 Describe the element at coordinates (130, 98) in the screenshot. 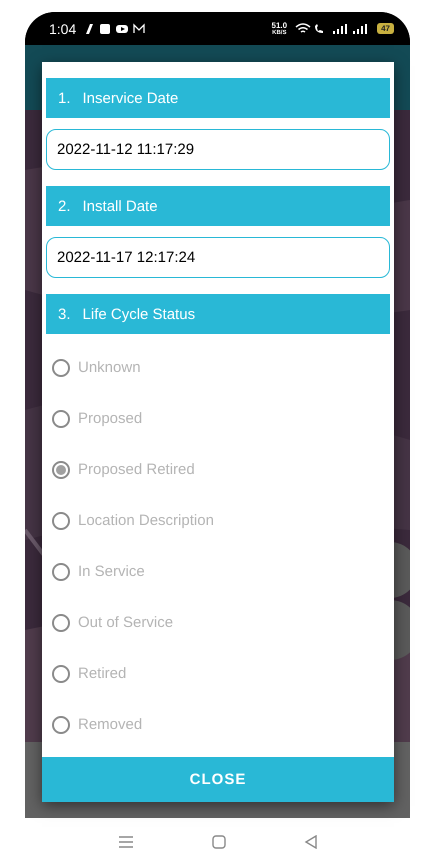

I see `section-title: Inservice Date` at that location.